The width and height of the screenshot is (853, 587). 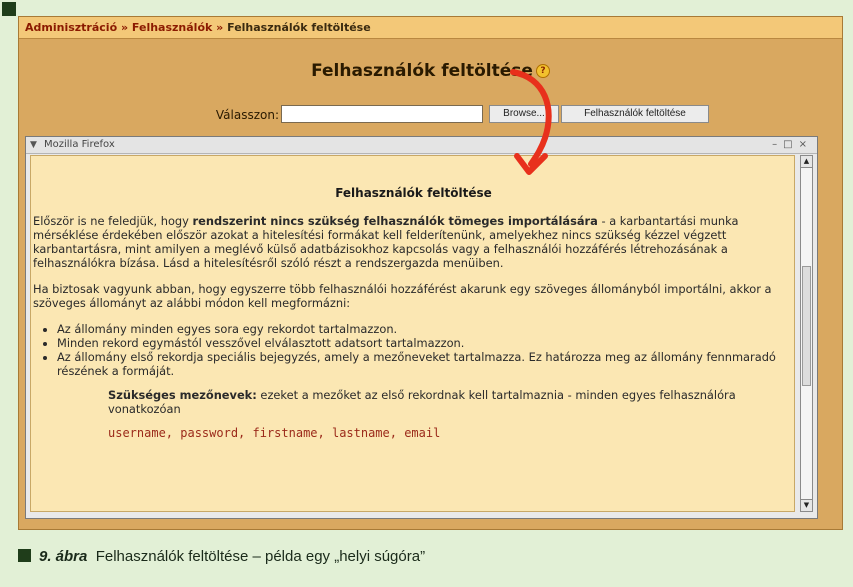 I want to click on scroll-thumb, so click(x=806, y=326).